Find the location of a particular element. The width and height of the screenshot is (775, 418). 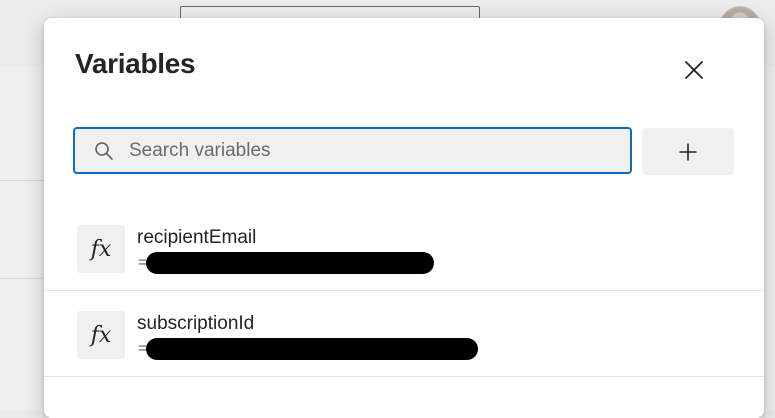

dialog-title: Variables is located at coordinates (135, 63).